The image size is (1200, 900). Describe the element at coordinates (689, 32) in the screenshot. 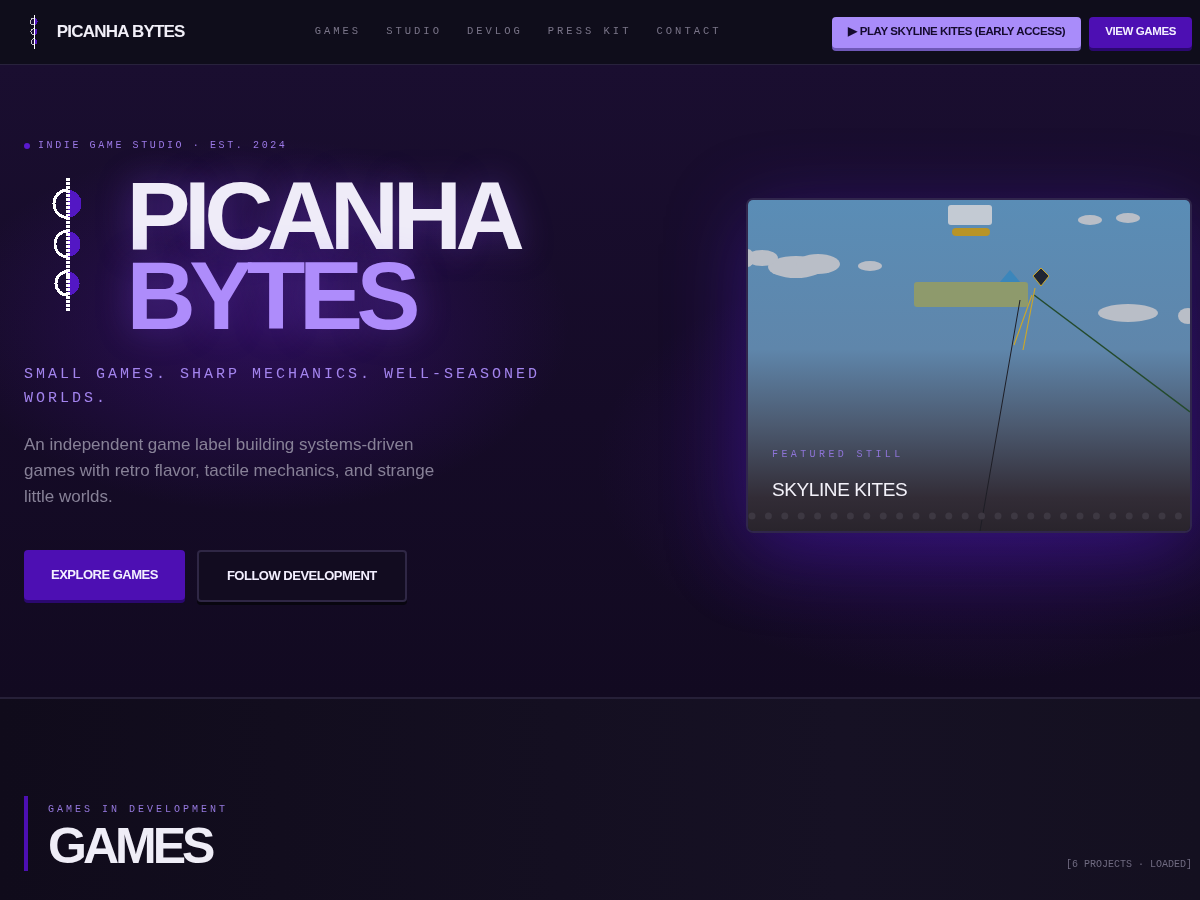

I see `nav-link: CONTACT` at that location.